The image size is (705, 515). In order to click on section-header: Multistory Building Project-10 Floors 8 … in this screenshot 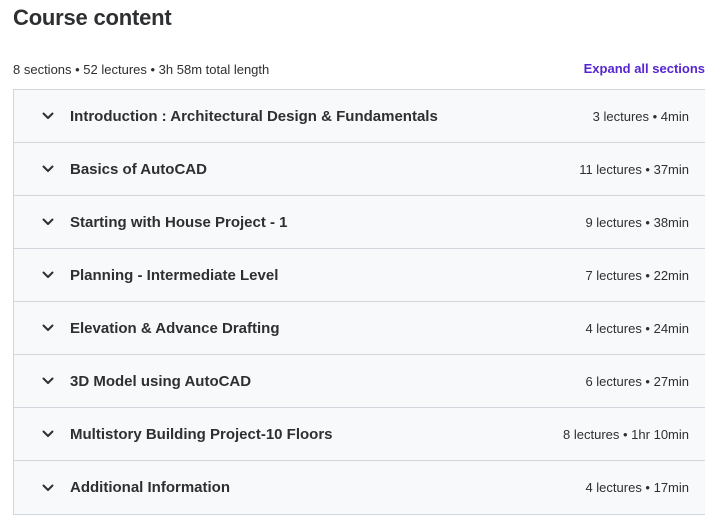, I will do `click(359, 434)`.